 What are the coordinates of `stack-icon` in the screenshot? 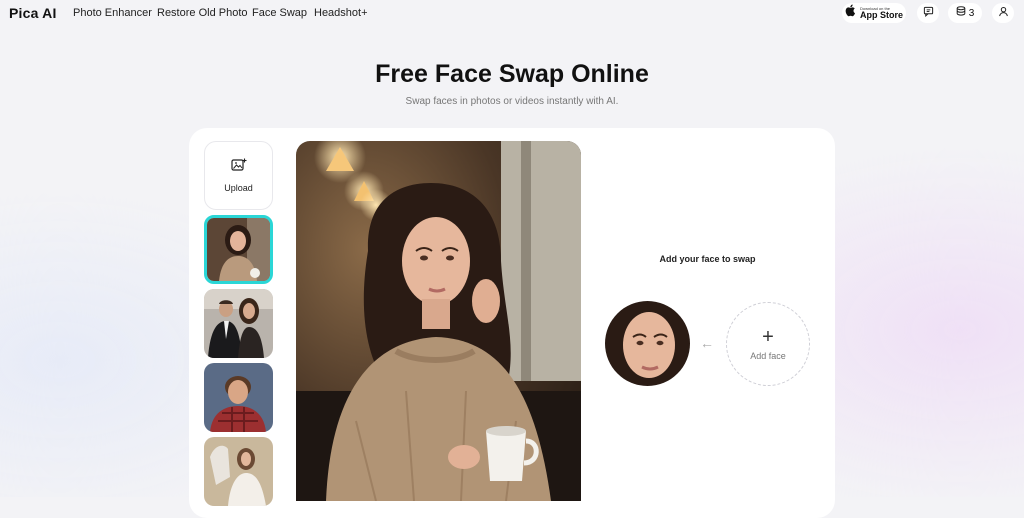 It's located at (961, 13).